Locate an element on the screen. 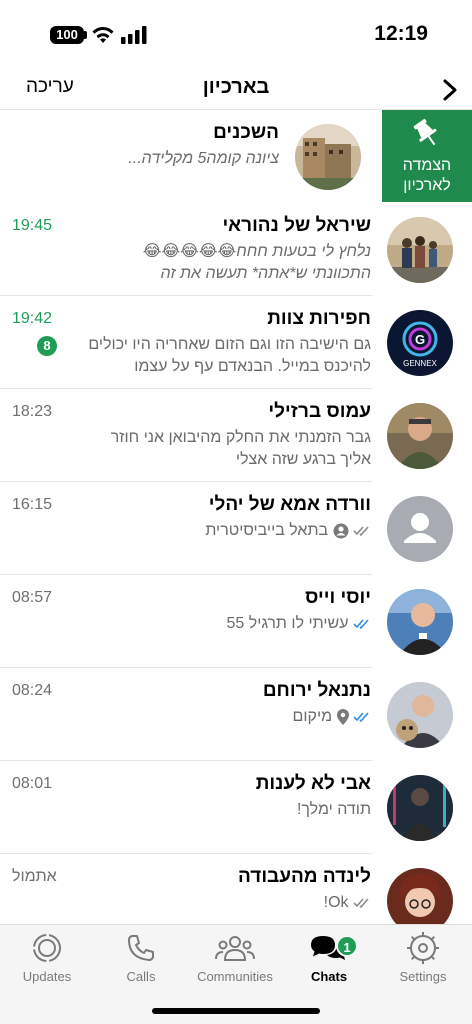 The height and width of the screenshot is (1024, 472). tab-label: Updates is located at coordinates (47, 976).